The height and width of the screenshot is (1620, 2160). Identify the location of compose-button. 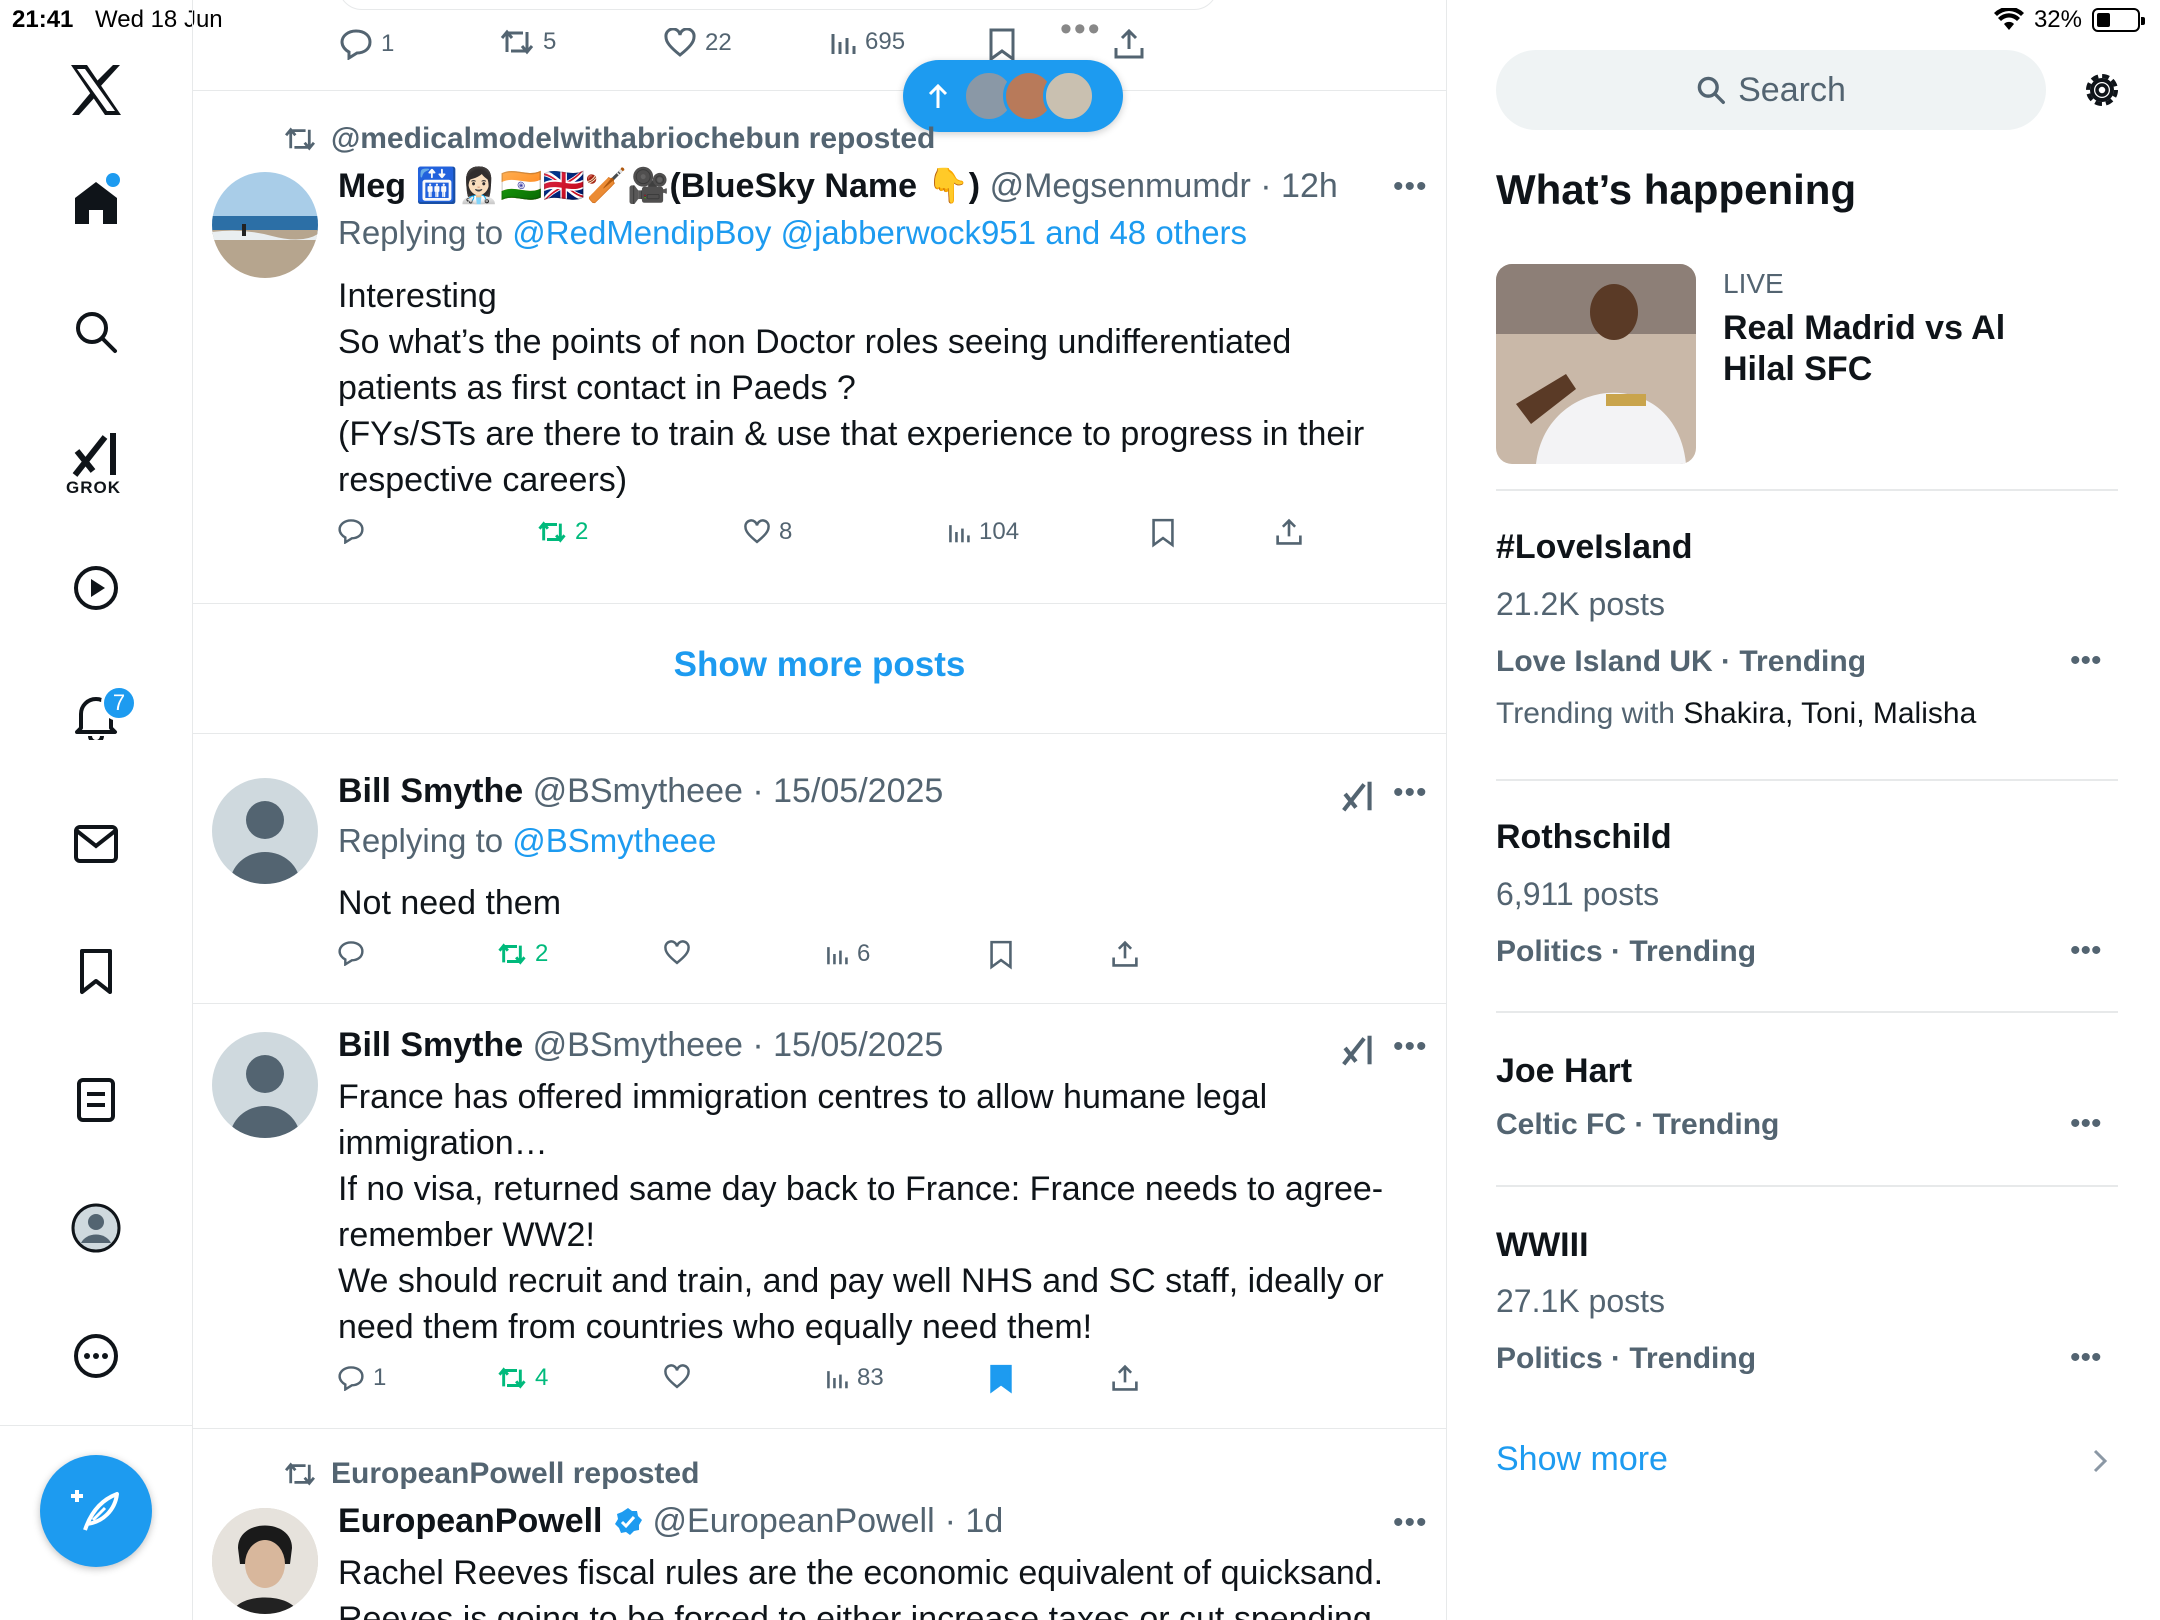
(96, 1511).